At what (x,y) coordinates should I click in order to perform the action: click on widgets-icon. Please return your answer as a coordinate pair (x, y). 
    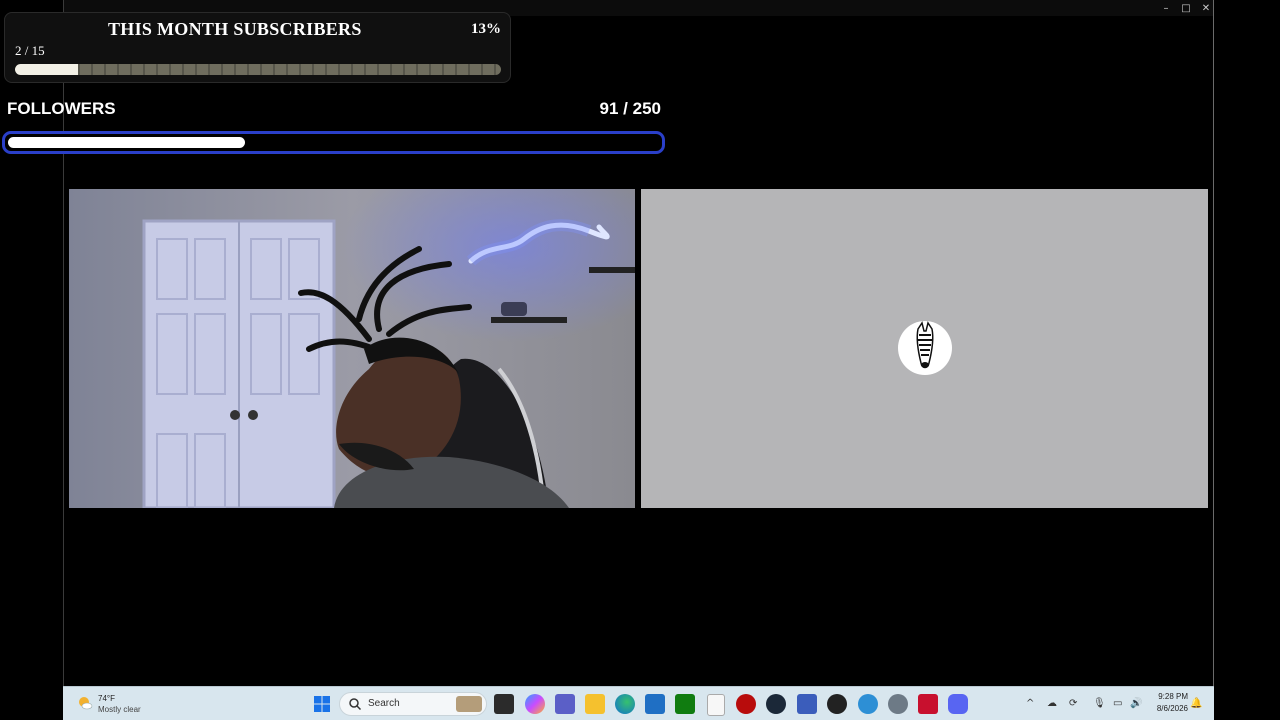
    Looking at the image, I should click on (469, 704).